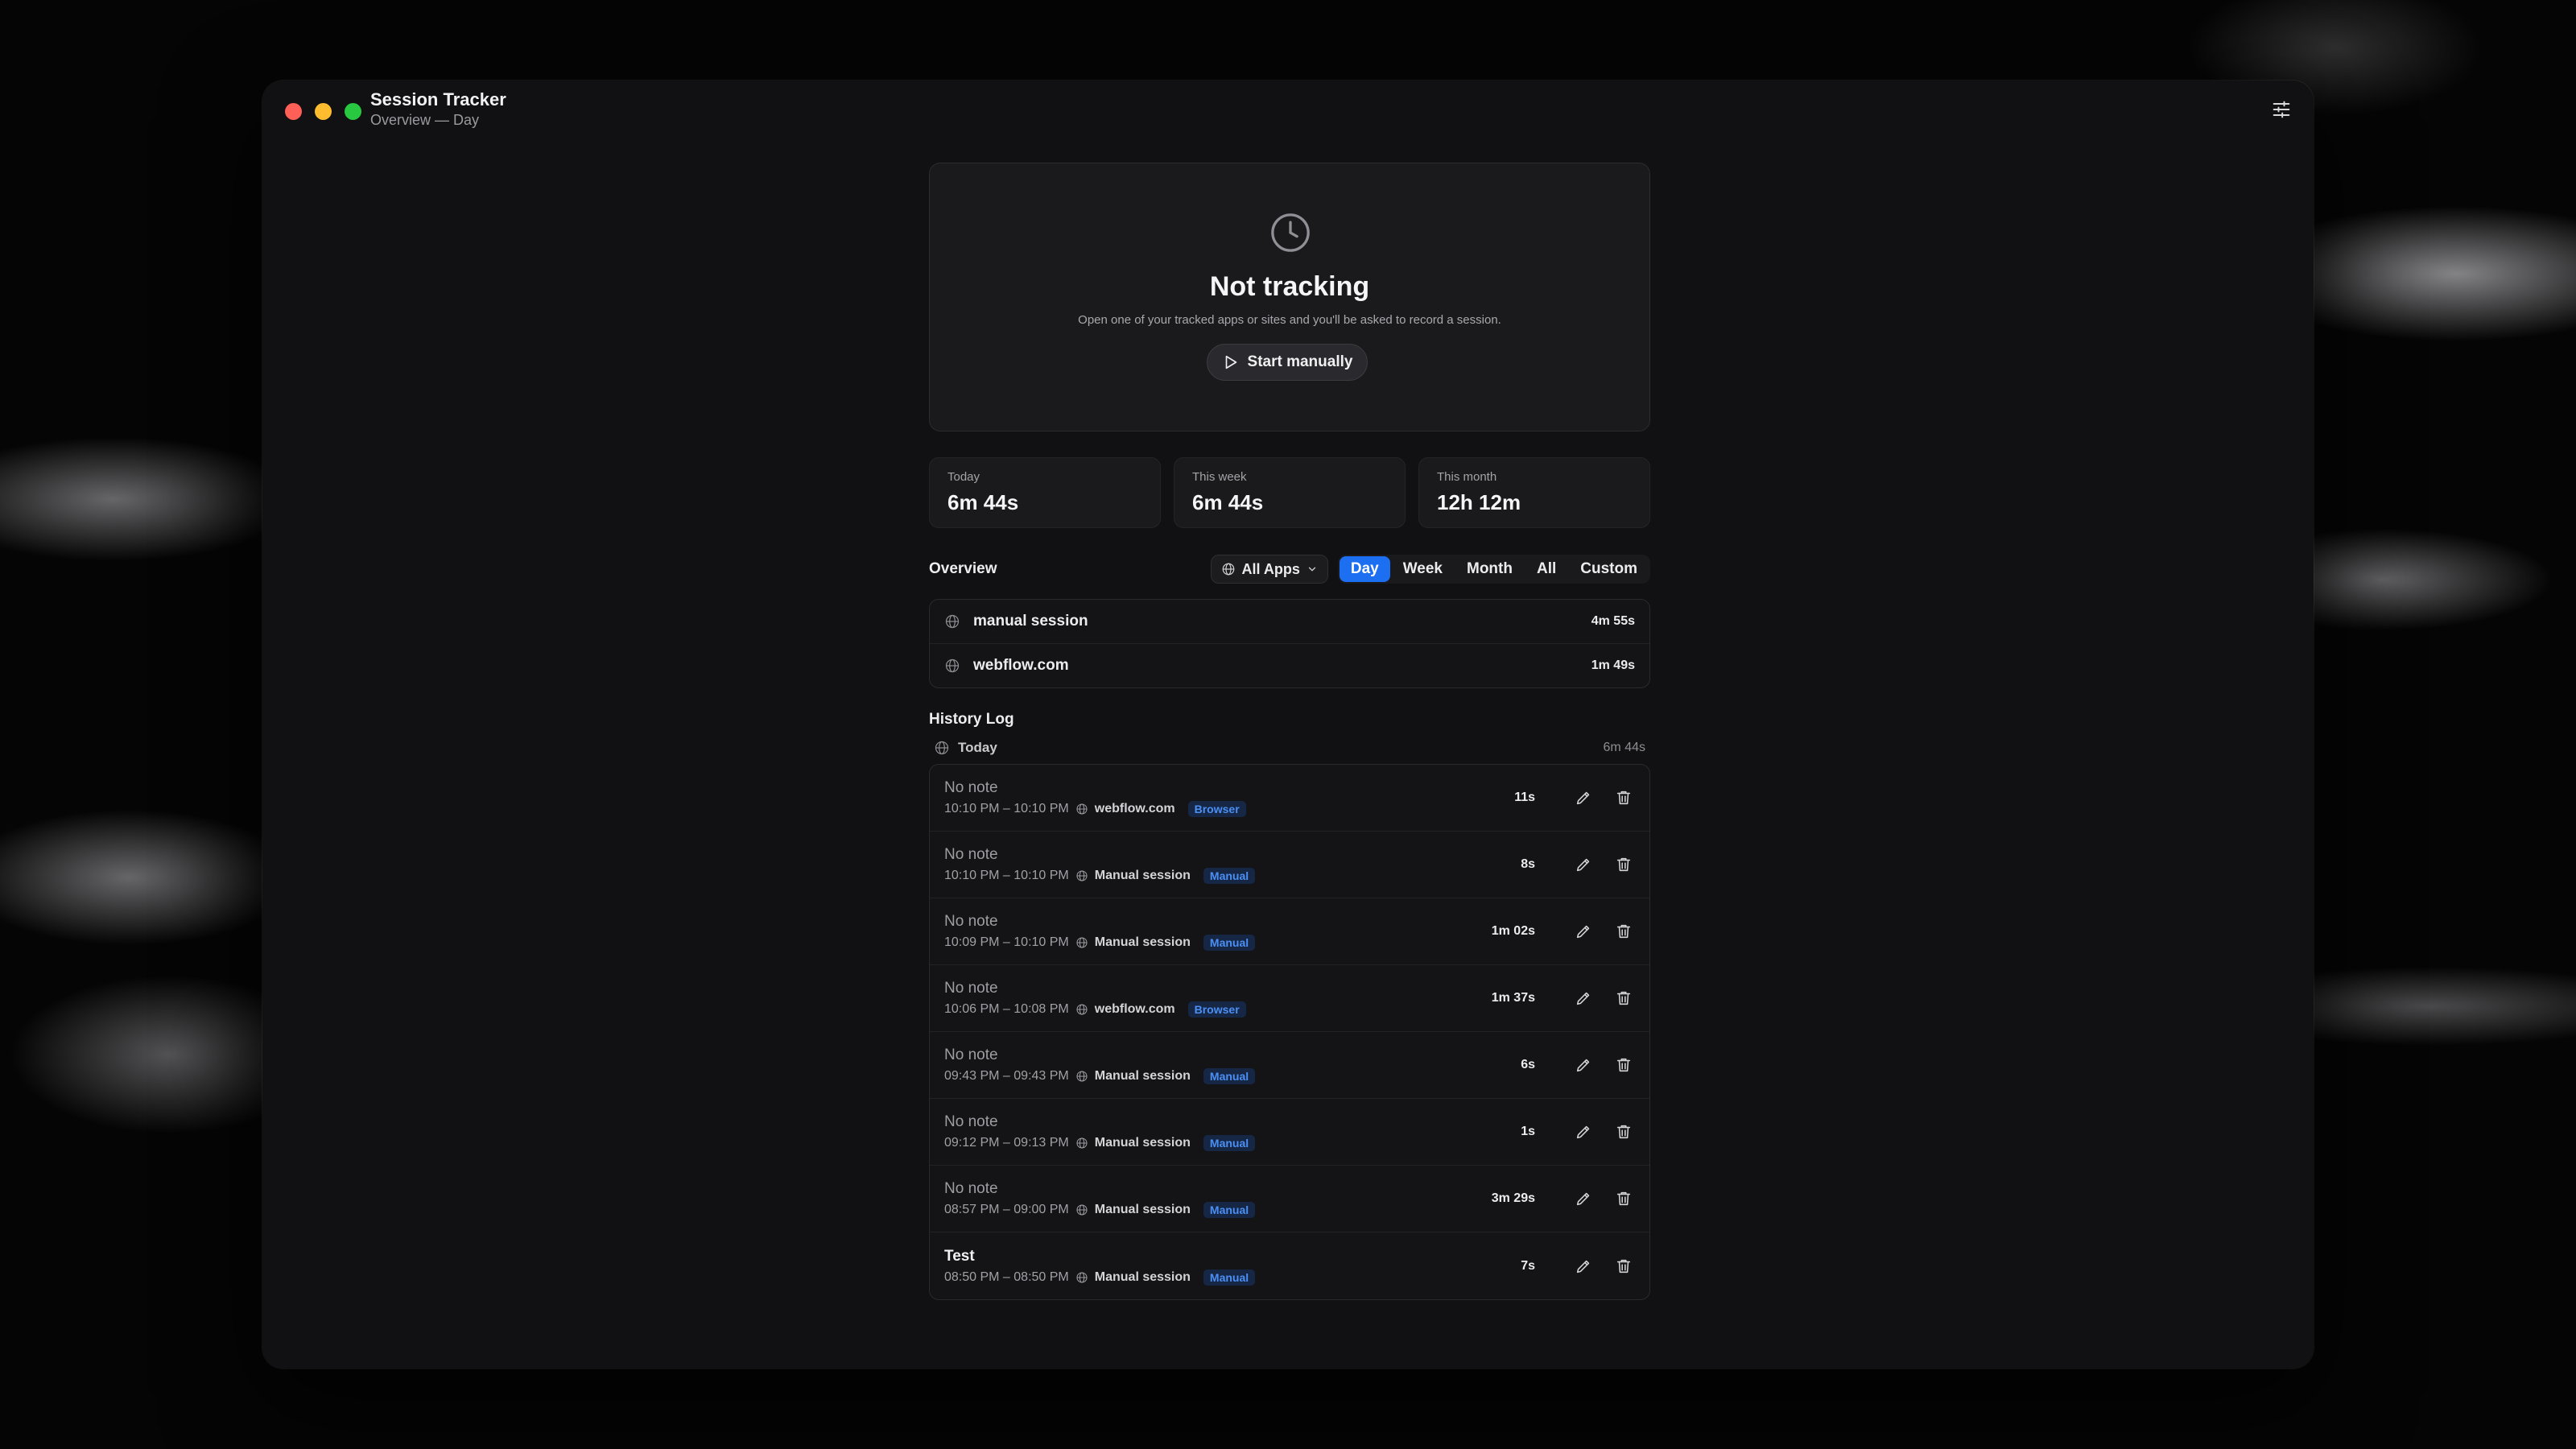  What do you see at coordinates (1479, 502) in the screenshot?
I see `stat-value: 12h 12m` at bounding box center [1479, 502].